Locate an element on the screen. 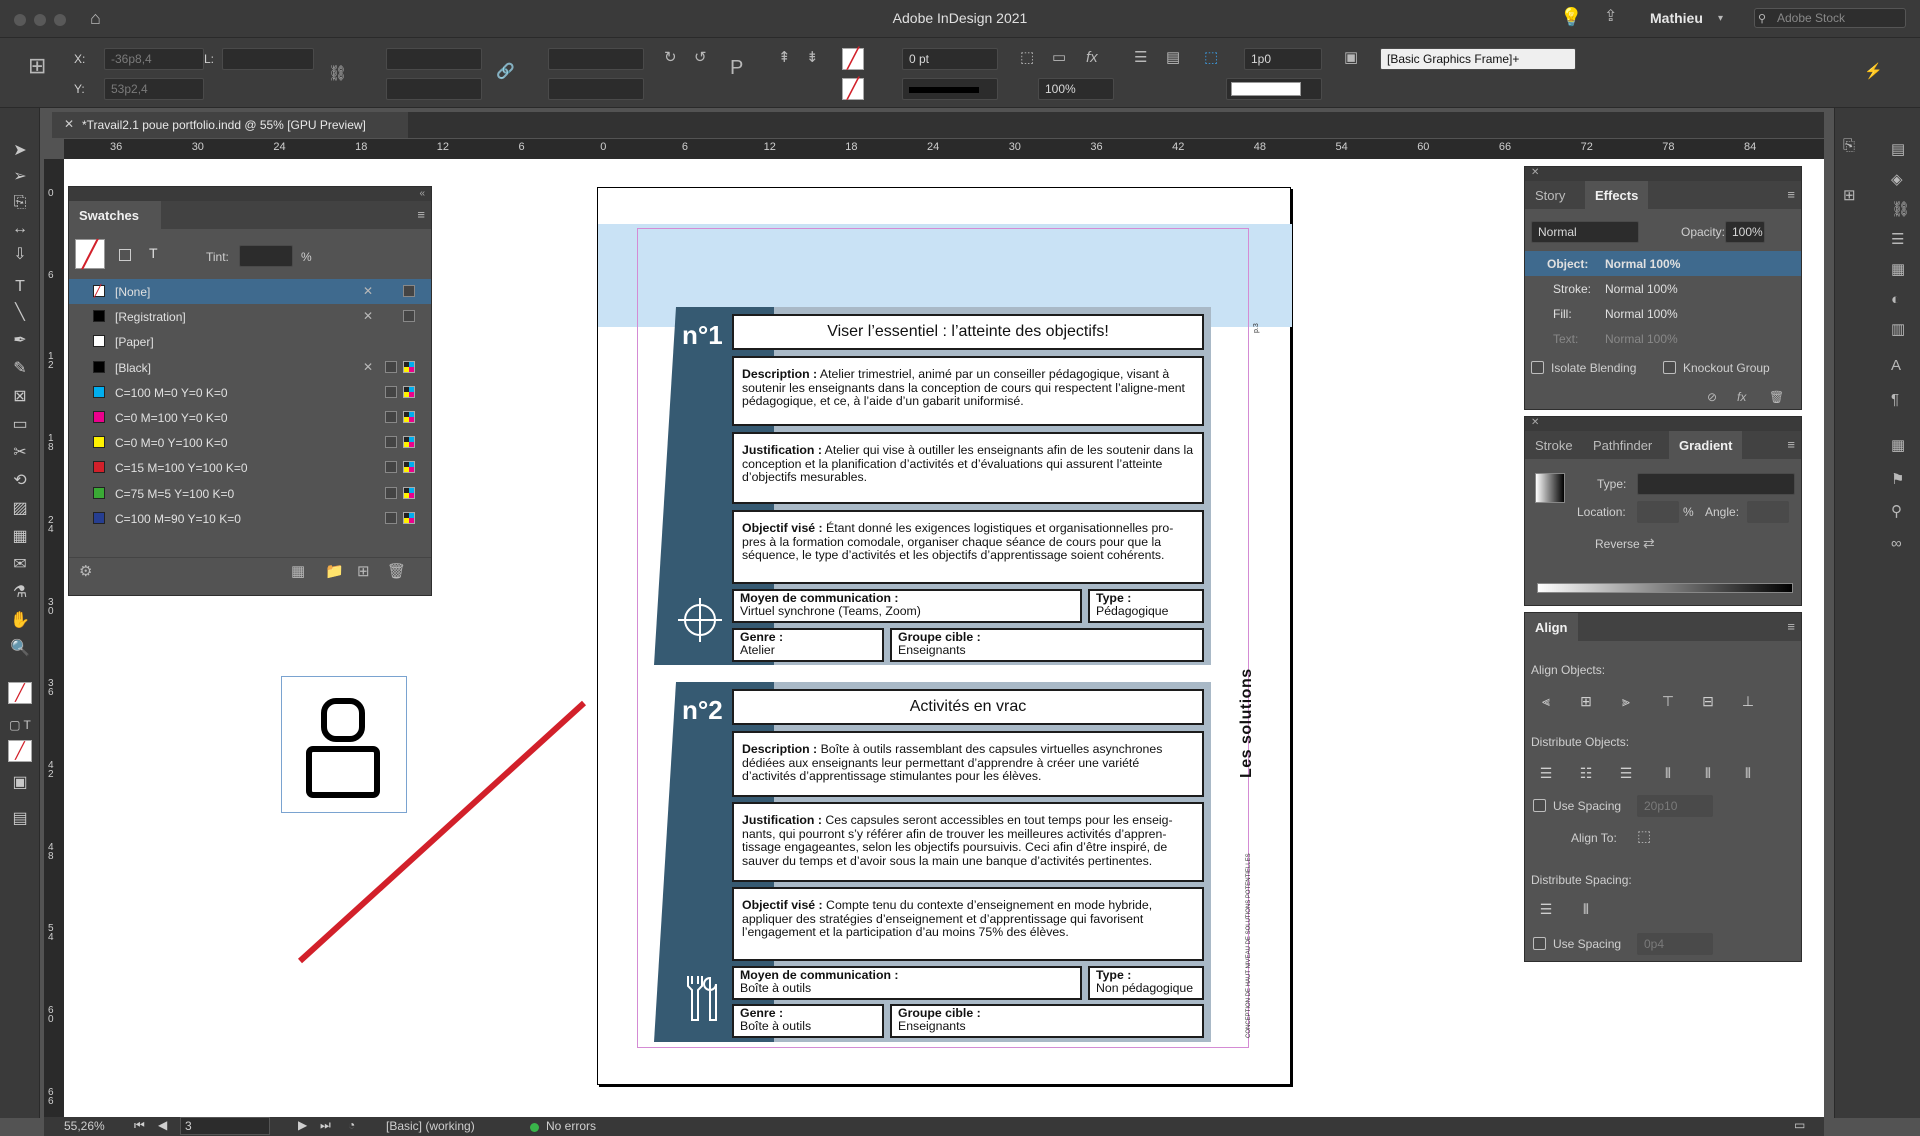 The height and width of the screenshot is (1136, 1920). use-spacing-2-checkbox is located at coordinates (1539, 943).